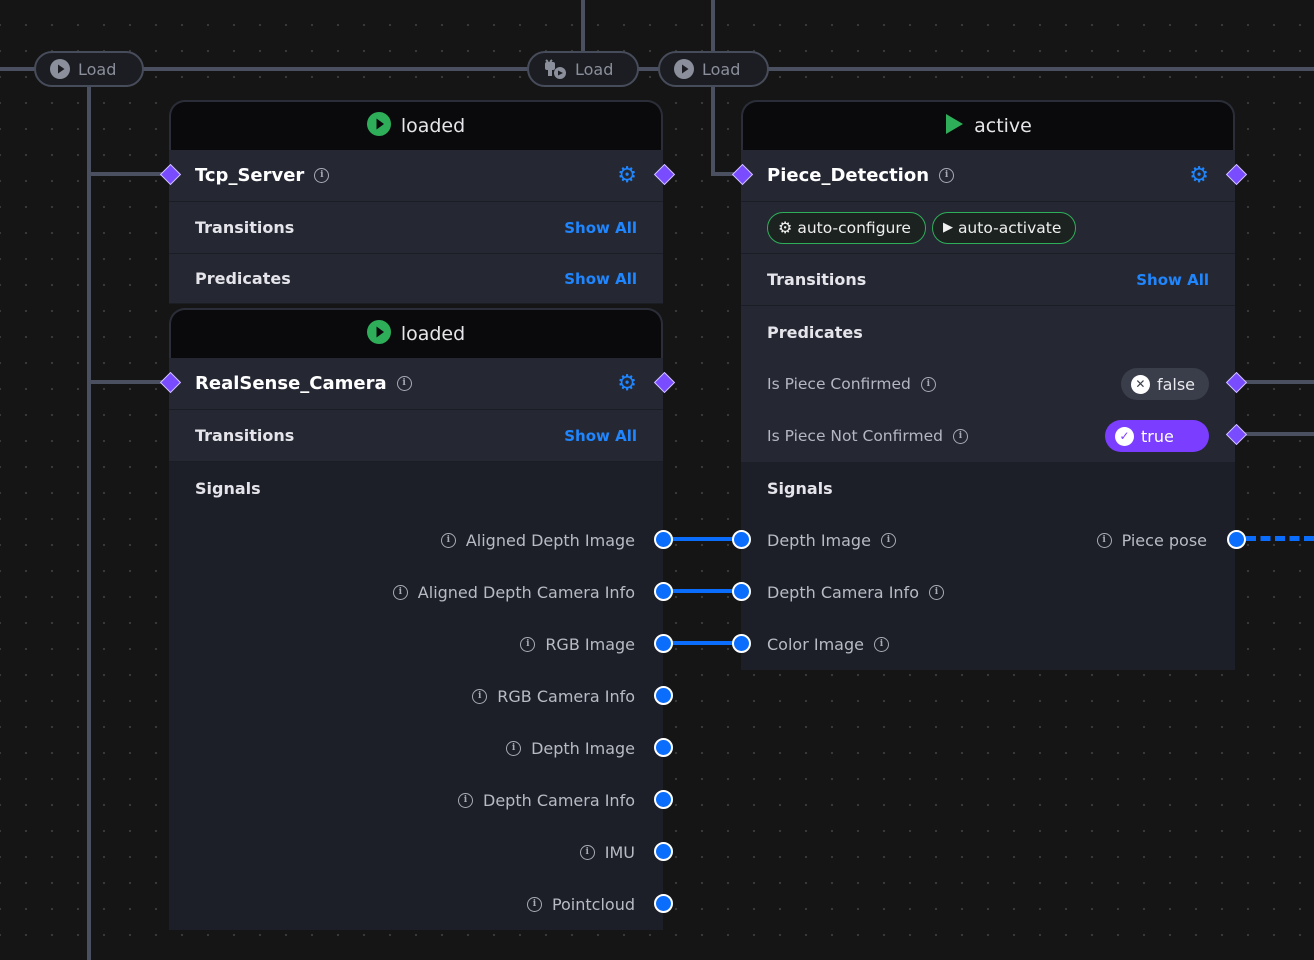 The image size is (1314, 960). Describe the element at coordinates (291, 383) in the screenshot. I see `node-name: RealSense_Camera` at that location.